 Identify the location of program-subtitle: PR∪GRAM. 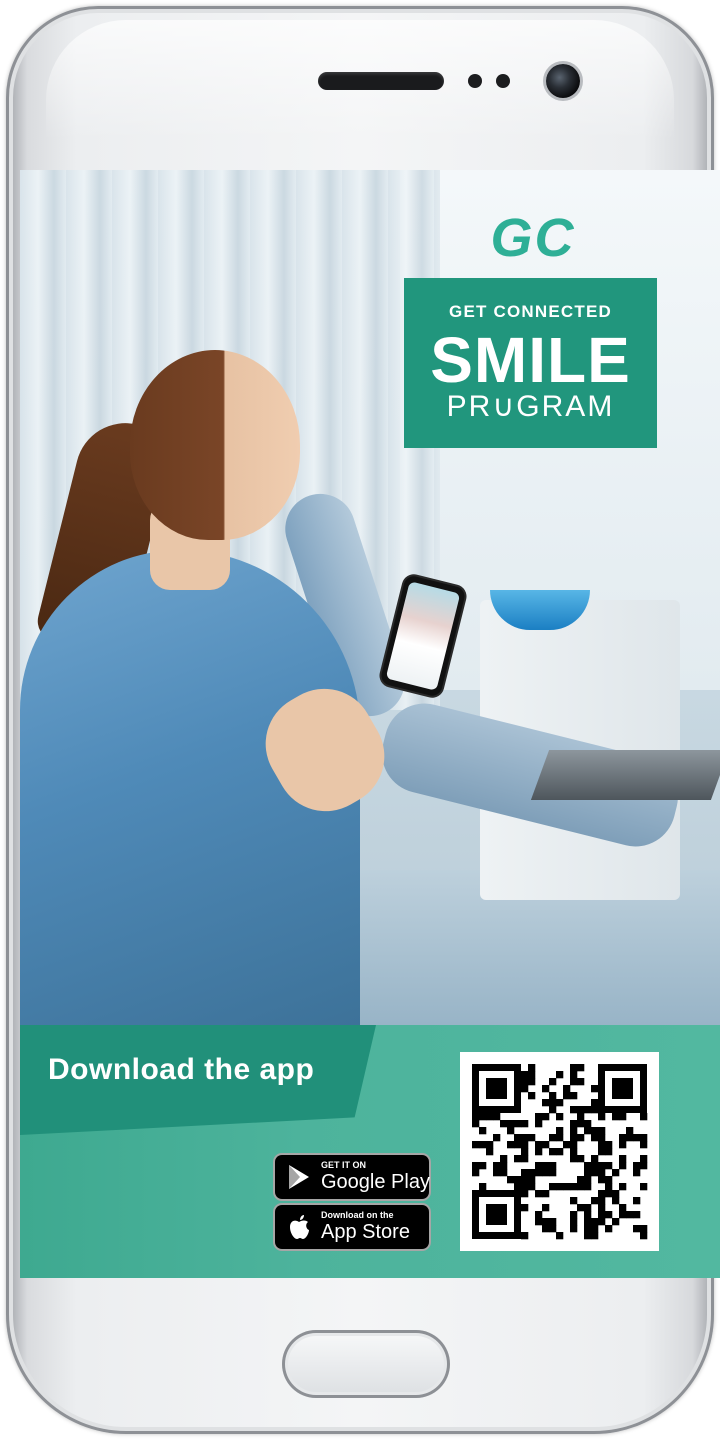
(530, 406).